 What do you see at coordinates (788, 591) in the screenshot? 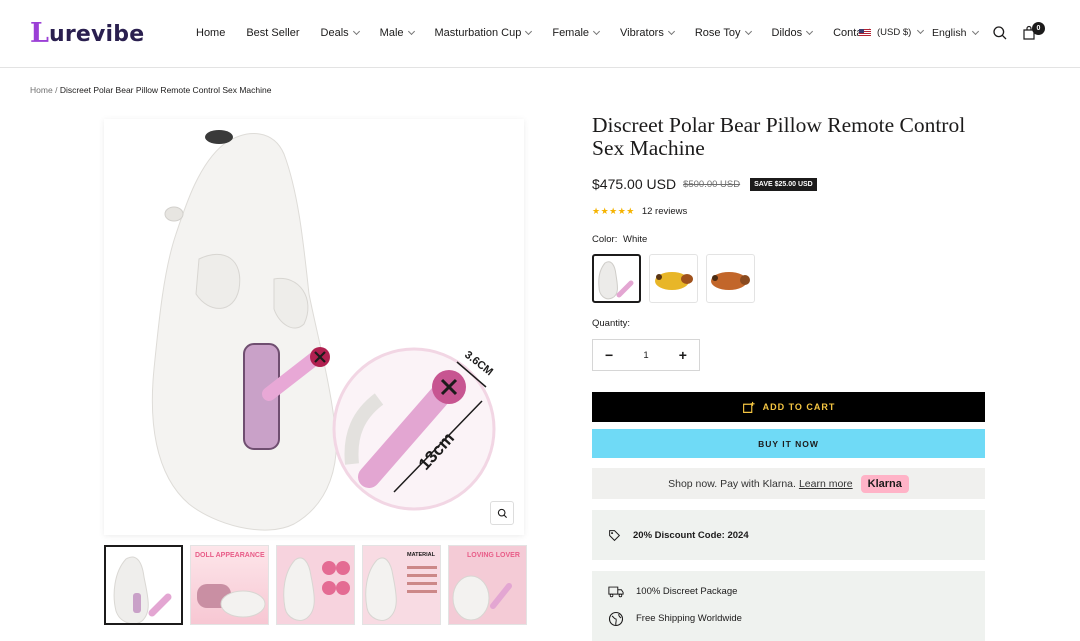
I see `feature-discreet-package: 100% Discreet Package` at bounding box center [788, 591].